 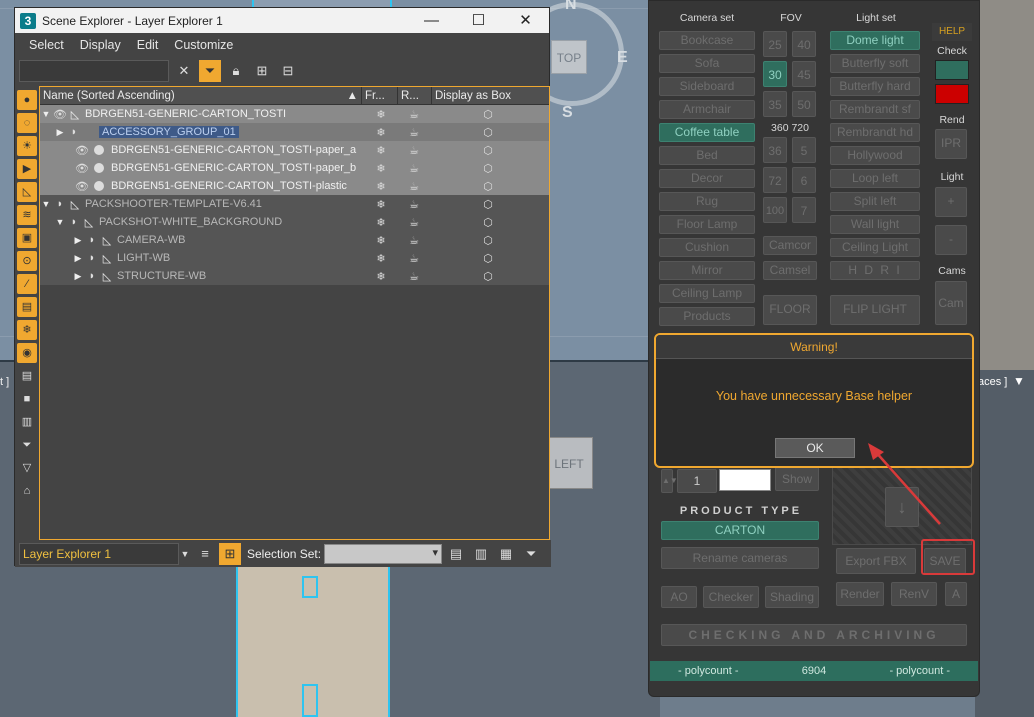 What do you see at coordinates (148, 45) in the screenshot?
I see `menu-edit: Edit` at bounding box center [148, 45].